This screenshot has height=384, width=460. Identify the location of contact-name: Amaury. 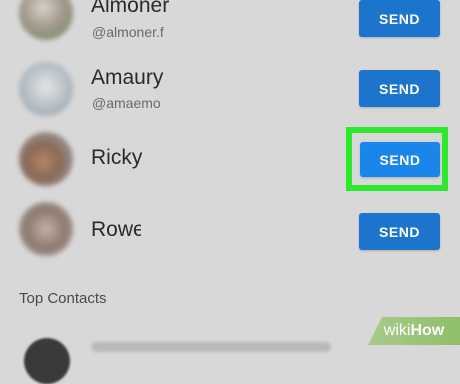
(127, 77).